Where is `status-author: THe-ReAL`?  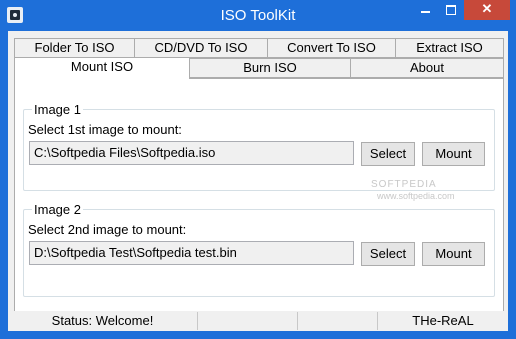
status-author: THe-ReAL is located at coordinates (443, 320).